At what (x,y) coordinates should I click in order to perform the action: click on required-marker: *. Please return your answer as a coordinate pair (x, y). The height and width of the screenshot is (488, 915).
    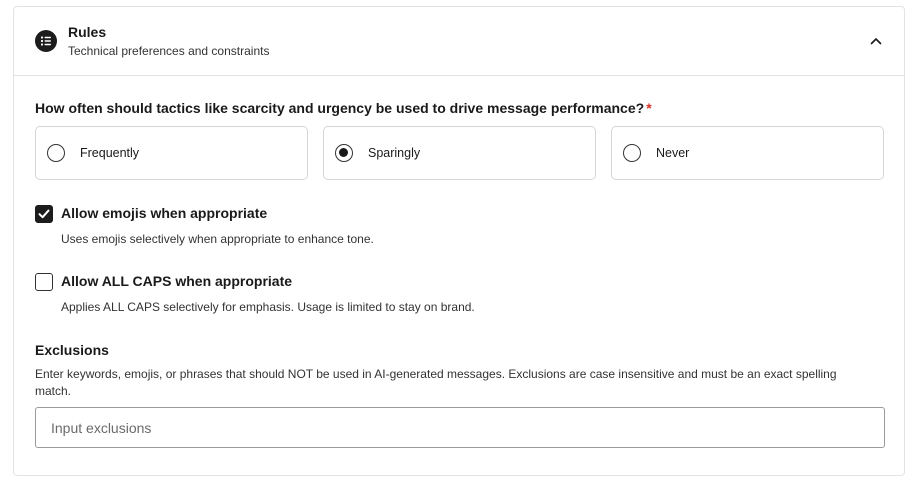
    Looking at the image, I should click on (649, 108).